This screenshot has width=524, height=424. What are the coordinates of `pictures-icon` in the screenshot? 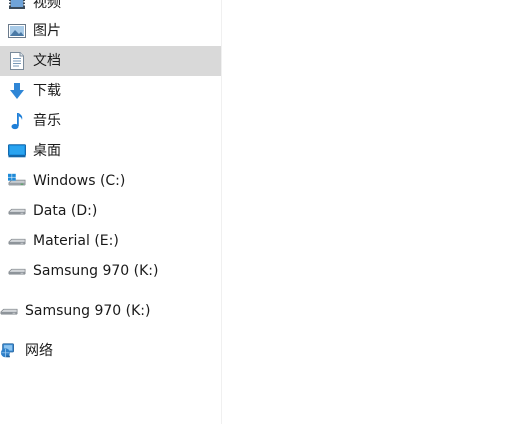 It's located at (17, 31).